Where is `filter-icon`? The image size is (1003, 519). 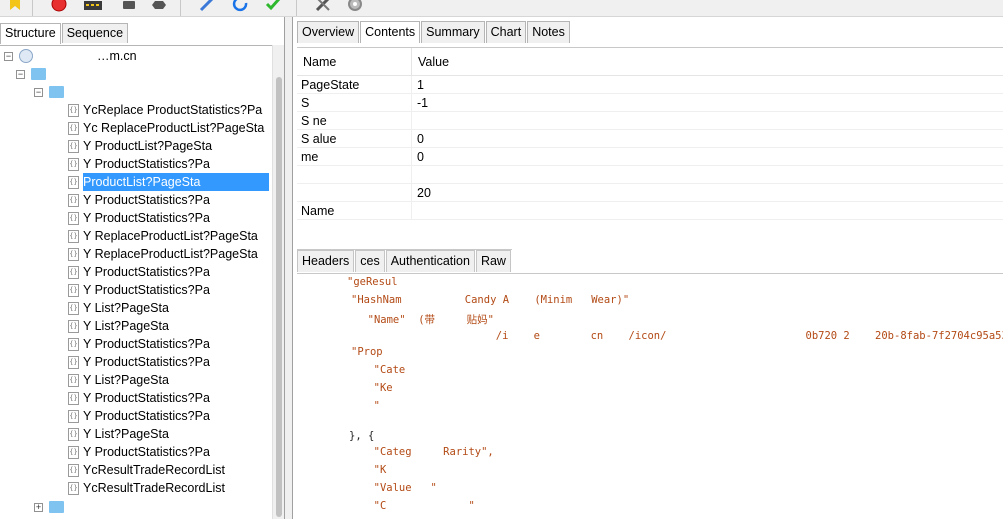
filter-icon is located at coordinates (129, 7).